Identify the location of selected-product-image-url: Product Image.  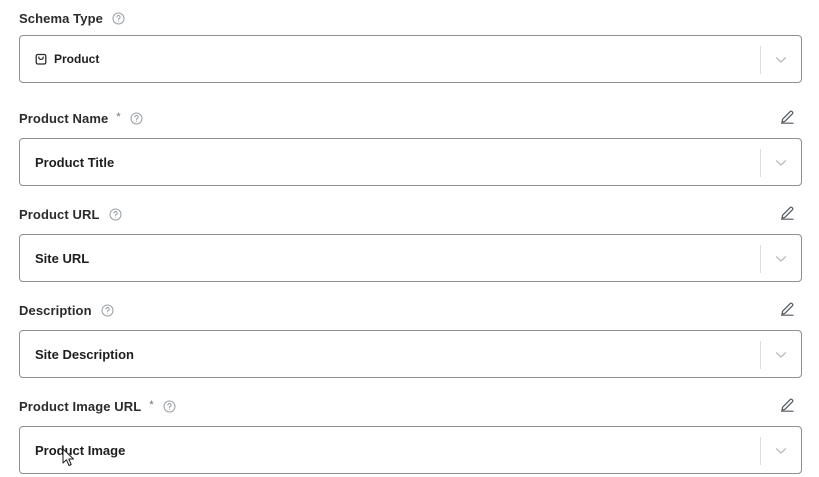
(80, 450).